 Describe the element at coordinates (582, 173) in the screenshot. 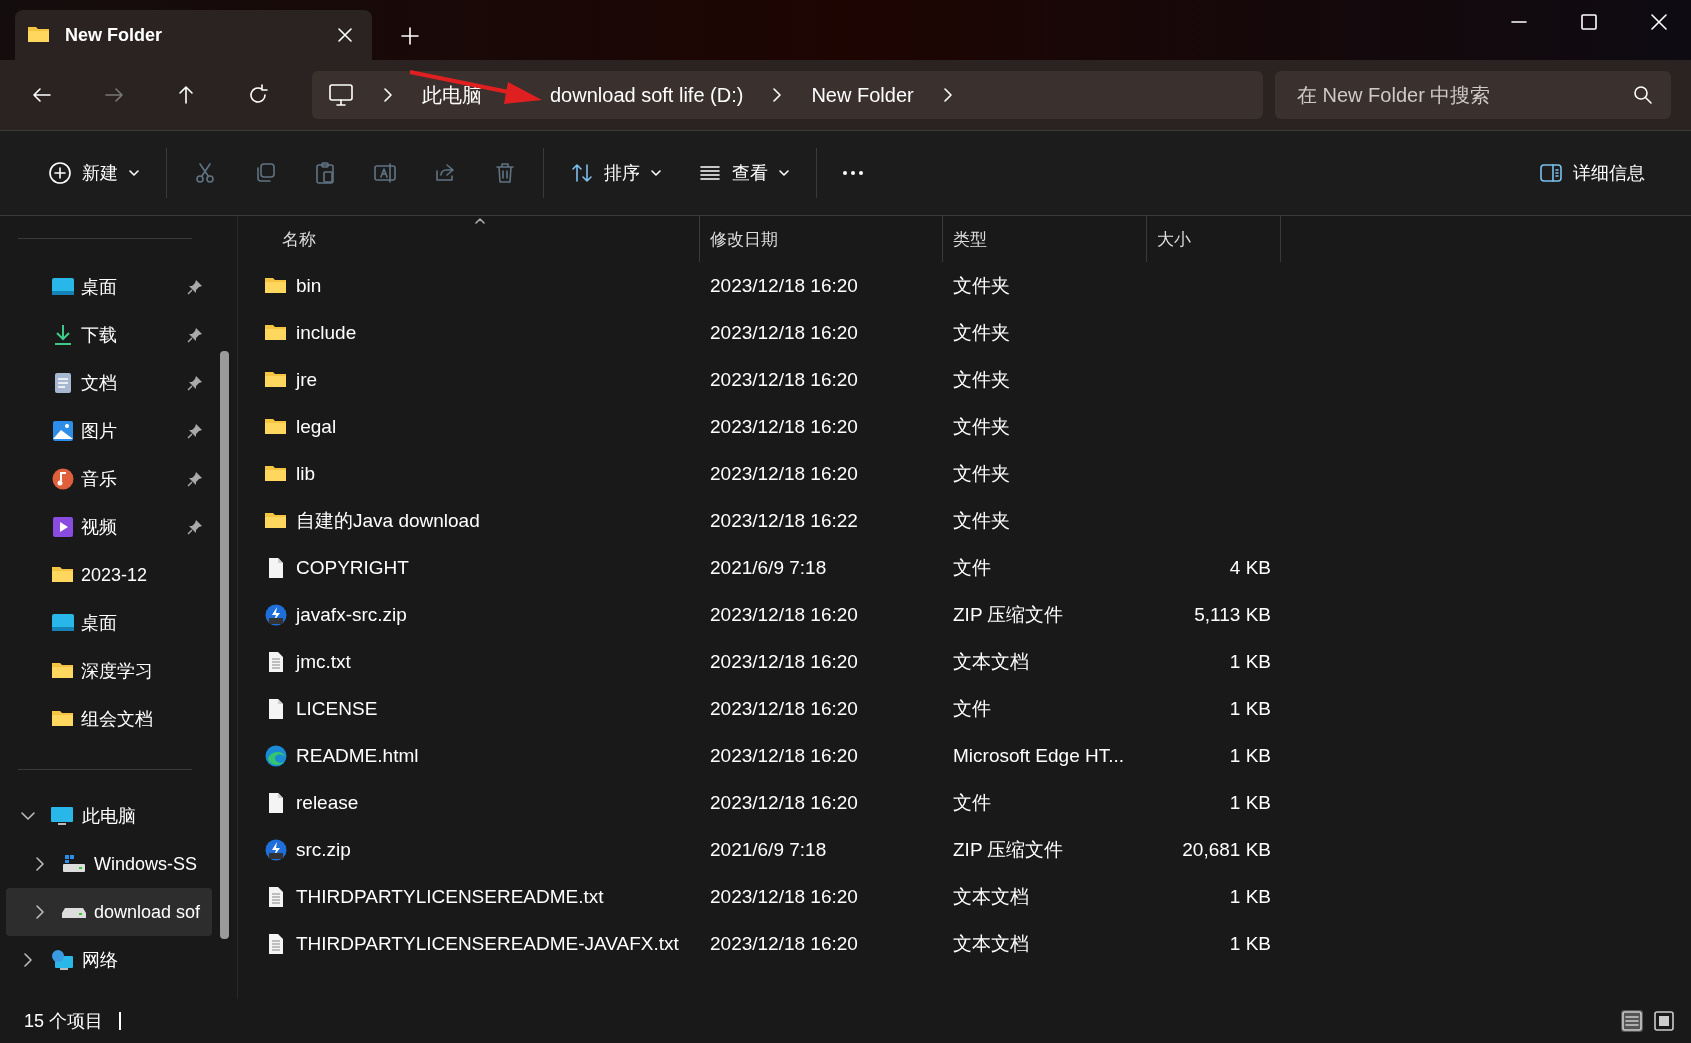

I see `sort-icon` at that location.